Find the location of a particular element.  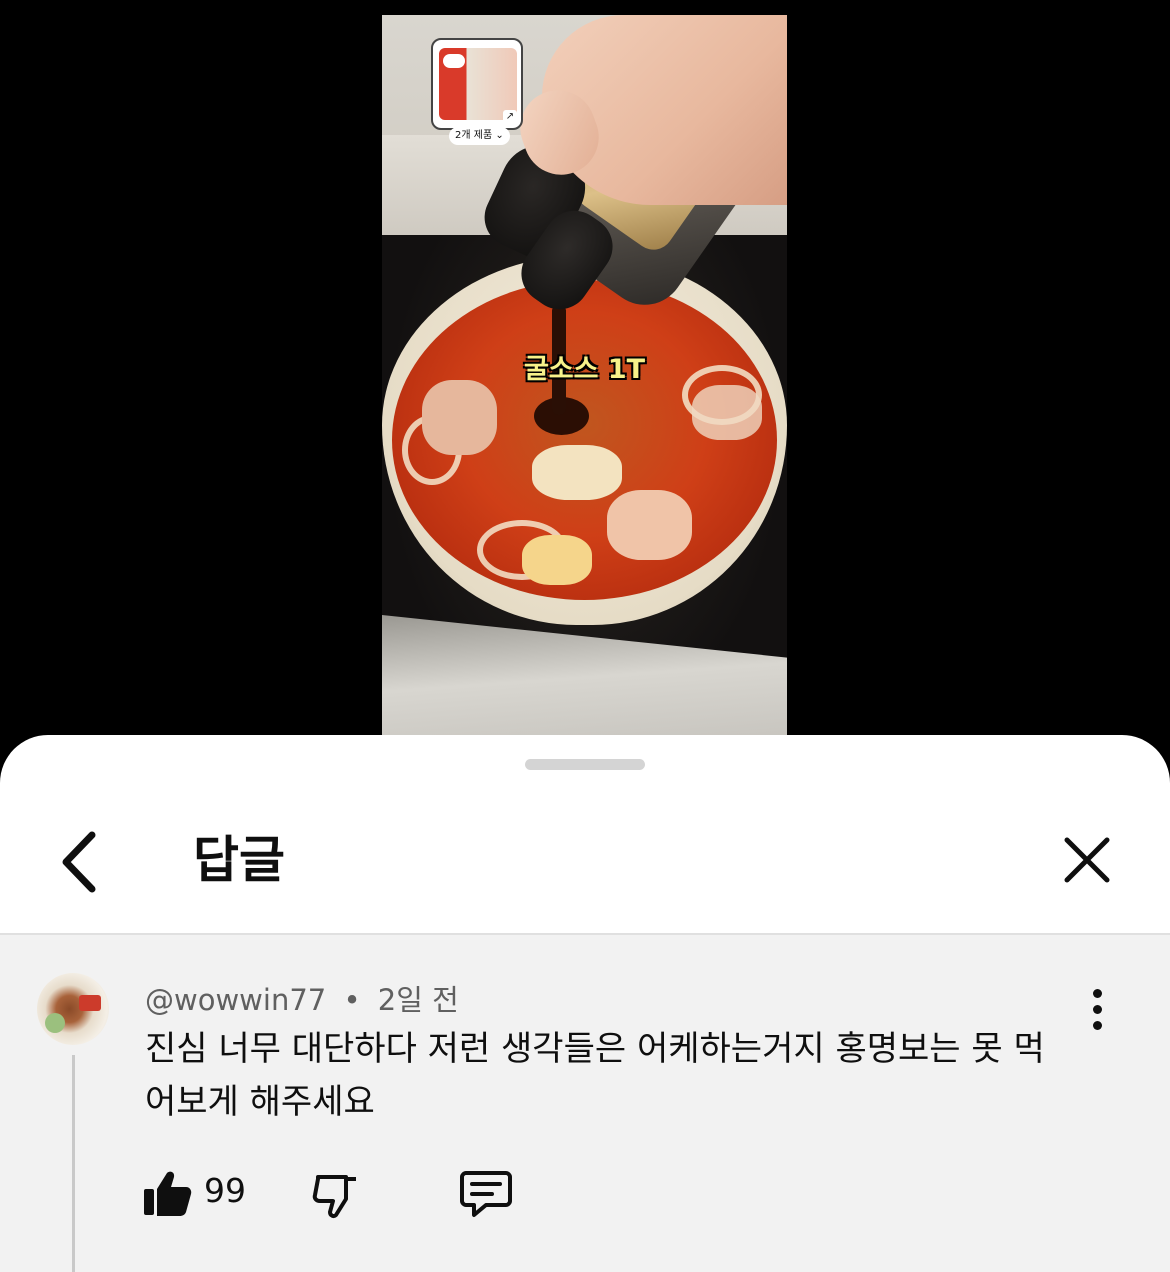

chevron-down-icon: ⌄ is located at coordinates (499, 135).